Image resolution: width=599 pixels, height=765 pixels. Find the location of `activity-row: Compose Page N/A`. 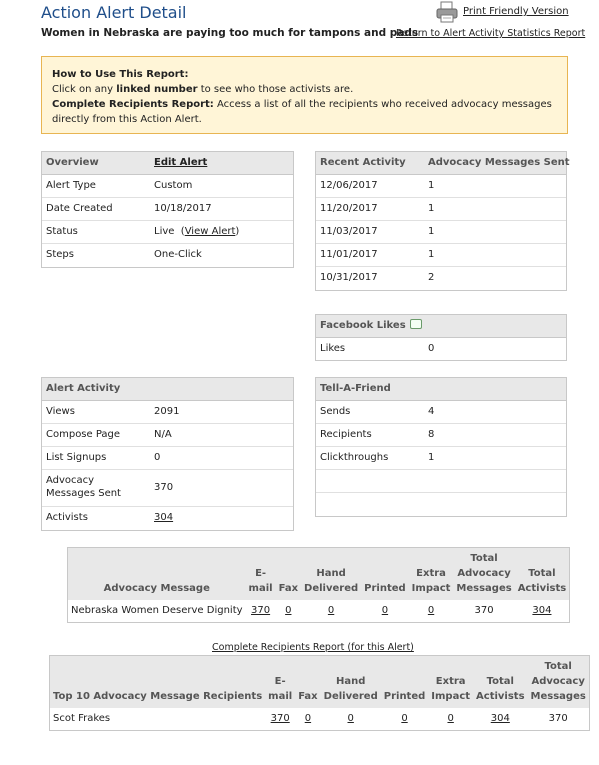

activity-row: Compose Page N/A is located at coordinates (167, 435).